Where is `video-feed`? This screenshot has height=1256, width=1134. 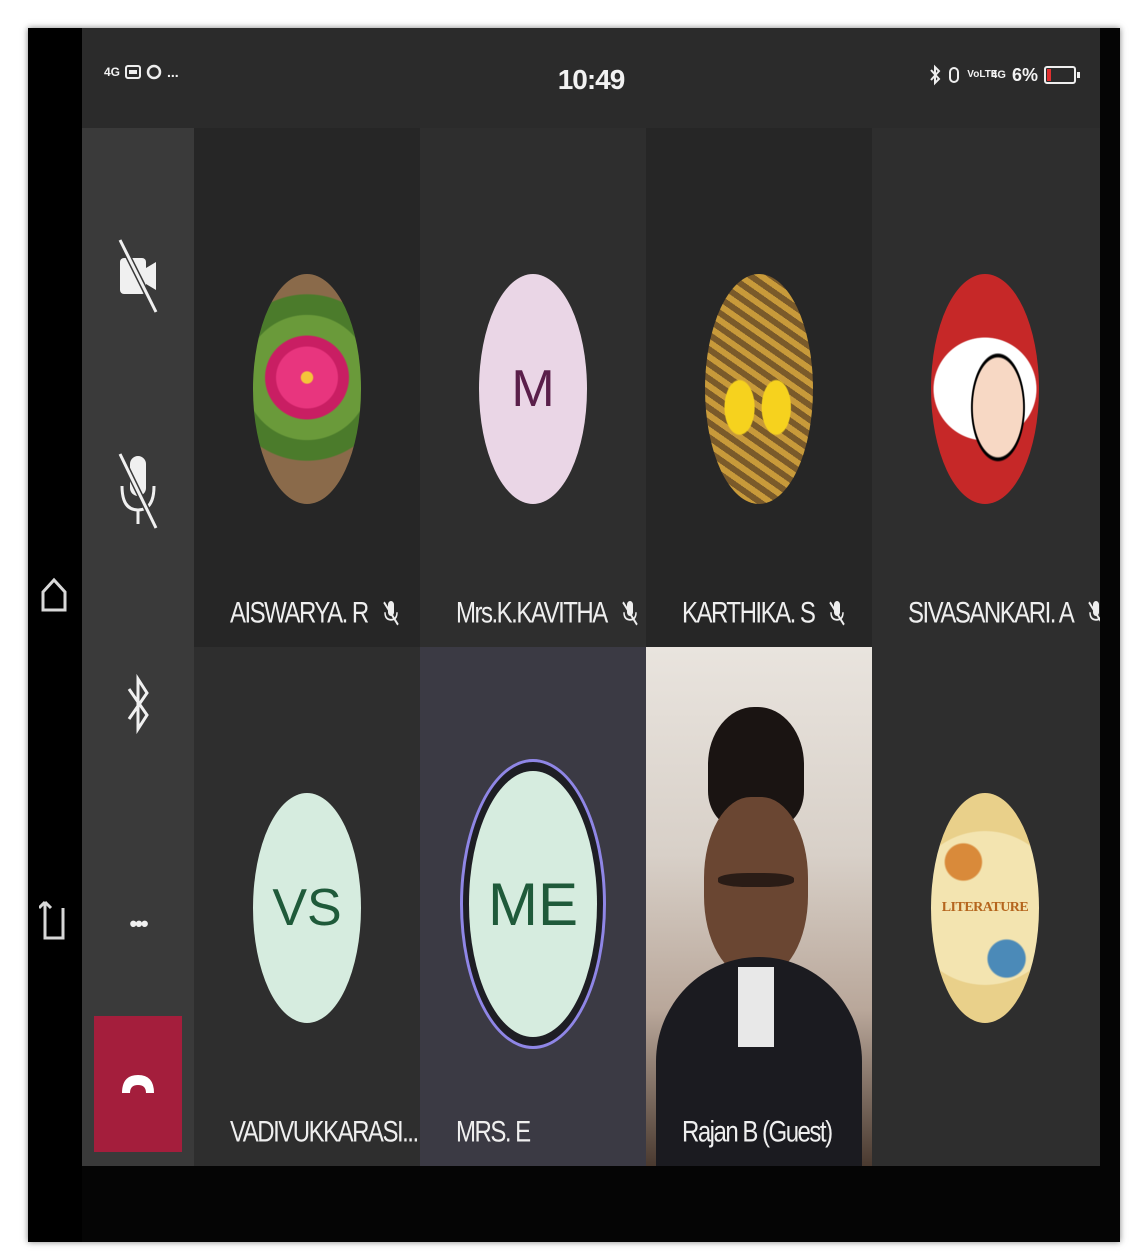 video-feed is located at coordinates (759, 906).